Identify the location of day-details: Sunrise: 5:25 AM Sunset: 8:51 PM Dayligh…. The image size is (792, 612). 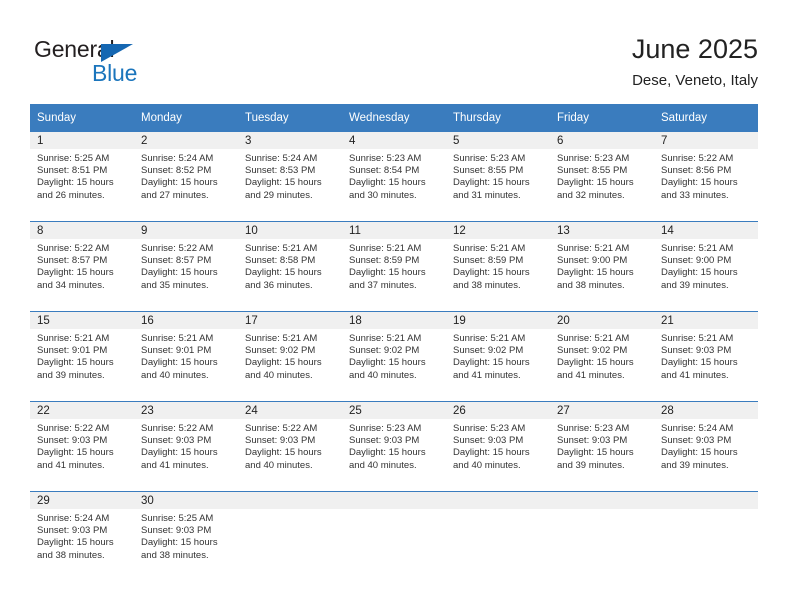
(82, 175).